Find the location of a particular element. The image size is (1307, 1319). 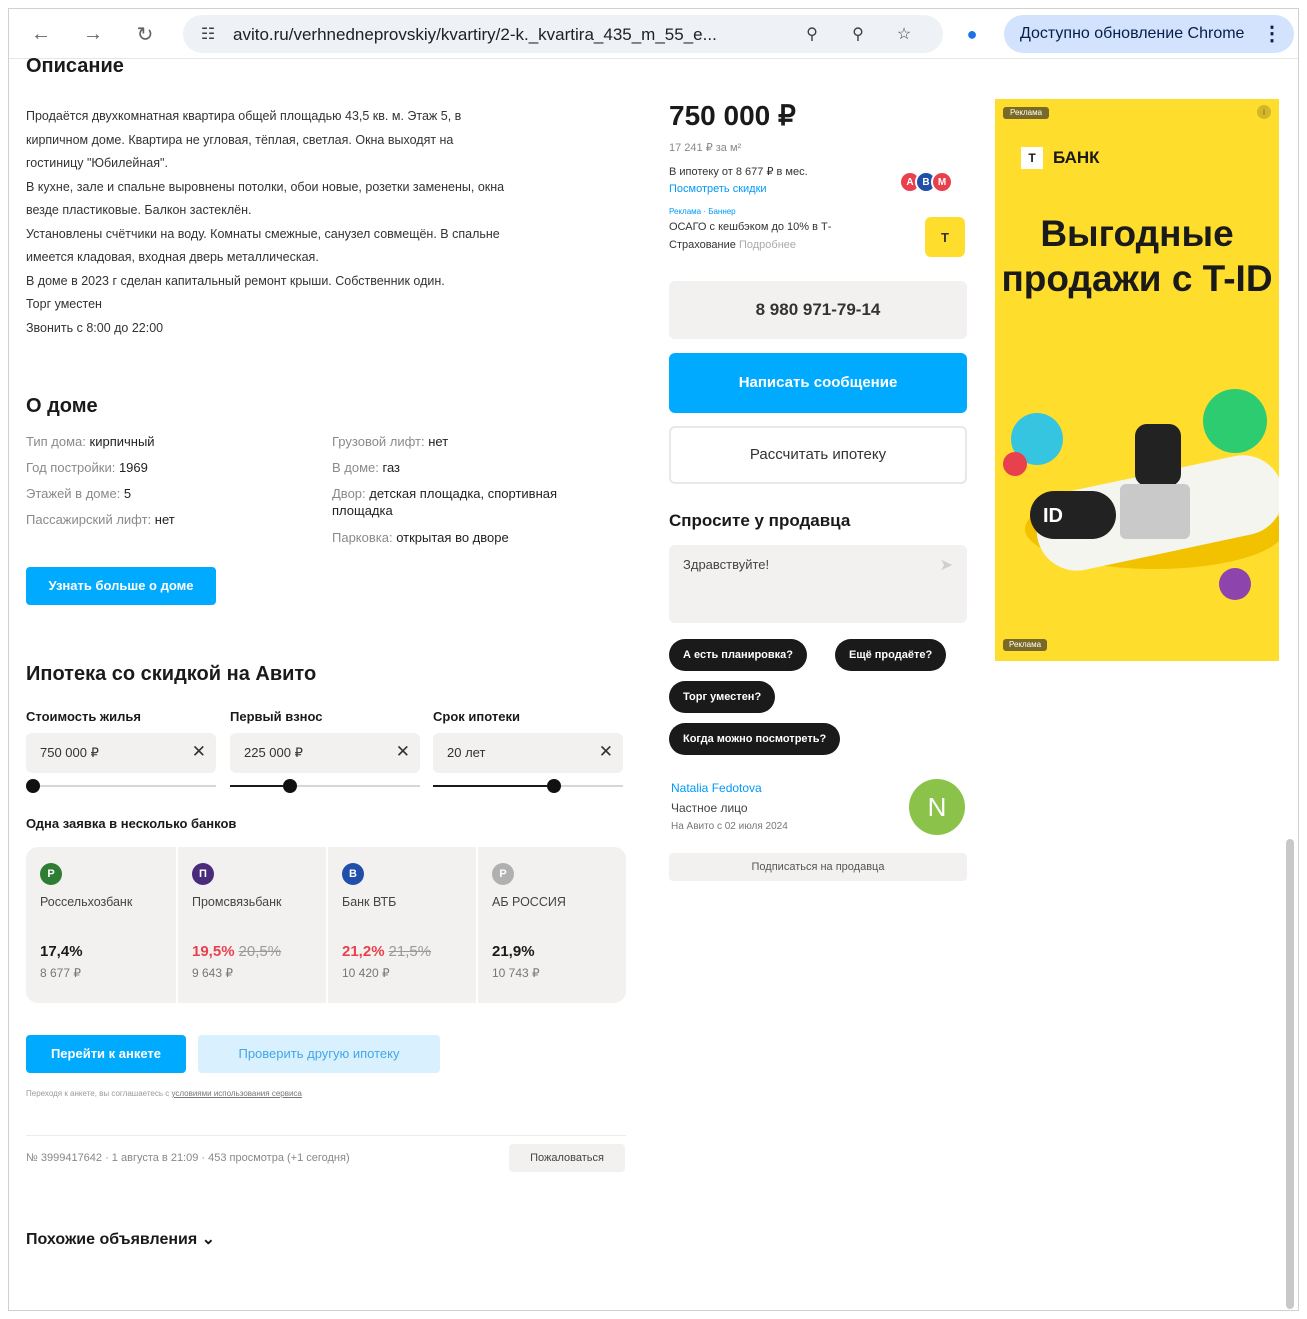

quick-question-chip: Торг уместен? is located at coordinates (722, 697).